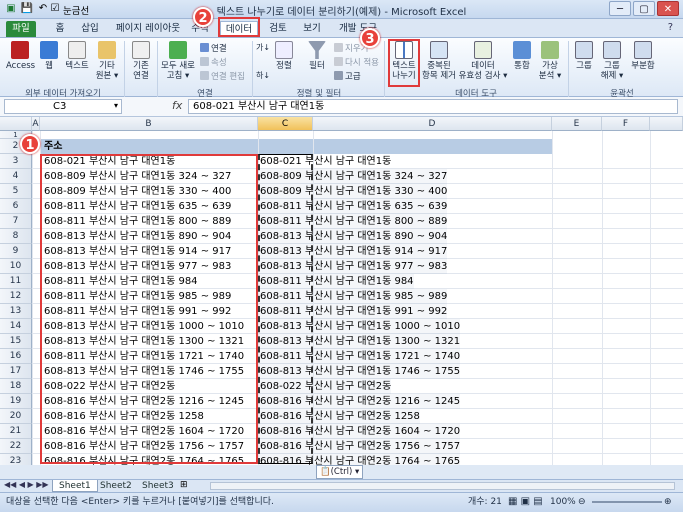 Image resolution: width=683 pixels, height=512 pixels. I want to click on properties-button: 속성, so click(213, 62).